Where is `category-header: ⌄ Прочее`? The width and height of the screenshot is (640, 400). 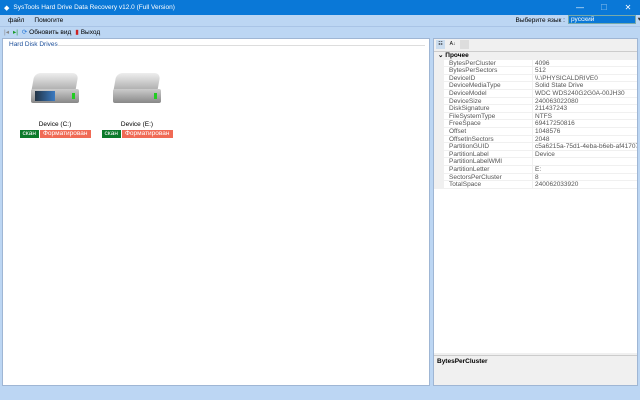
category-header: ⌄ Прочее is located at coordinates (535, 56).